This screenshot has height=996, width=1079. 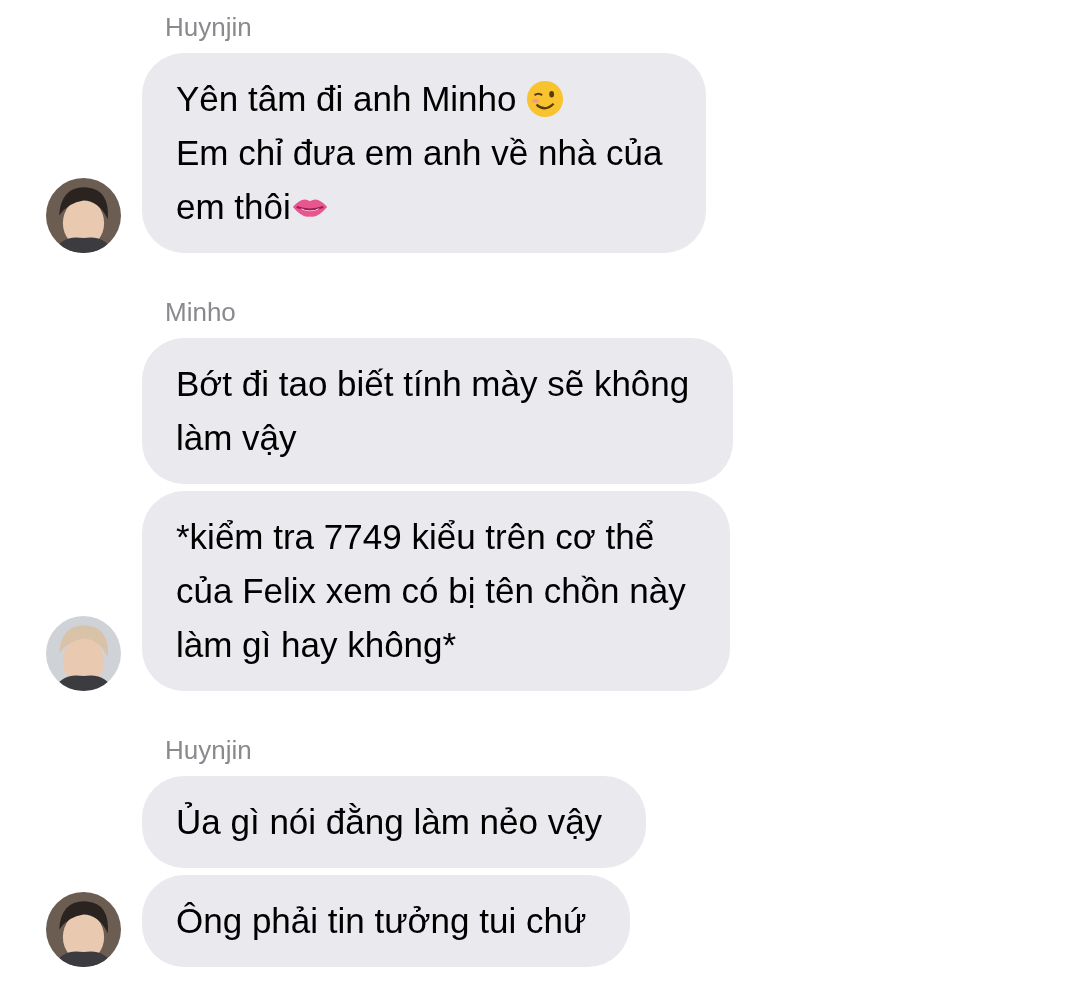 What do you see at coordinates (433, 384) in the screenshot?
I see `message-text: Bớt đi tao biết tính mày sẽ không` at bounding box center [433, 384].